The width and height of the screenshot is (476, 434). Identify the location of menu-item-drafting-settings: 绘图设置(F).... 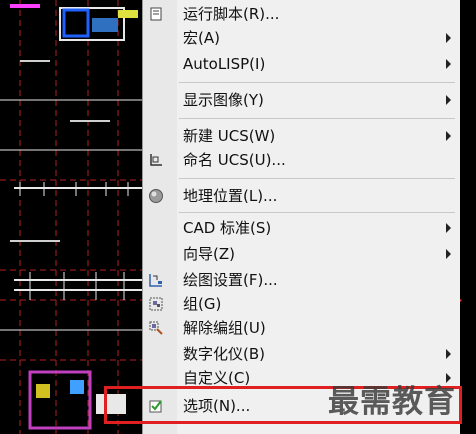
(302, 280).